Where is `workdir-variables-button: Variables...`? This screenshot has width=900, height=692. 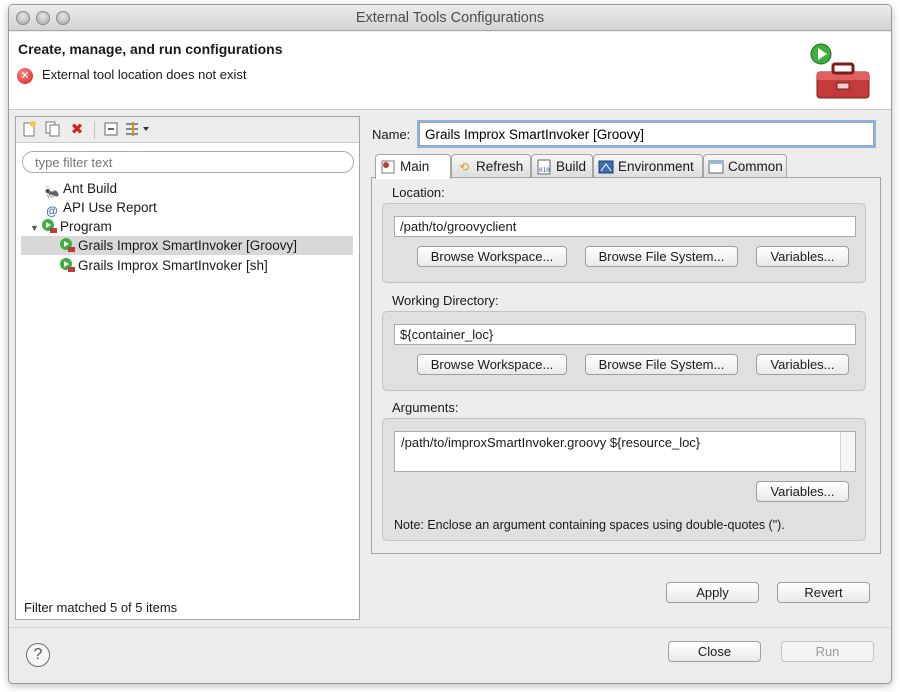
workdir-variables-button: Variables... is located at coordinates (802, 364).